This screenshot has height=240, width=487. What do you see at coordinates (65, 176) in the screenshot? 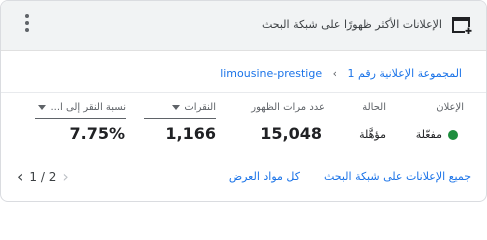
I see `chevron-right-icon: ›` at bounding box center [65, 176].